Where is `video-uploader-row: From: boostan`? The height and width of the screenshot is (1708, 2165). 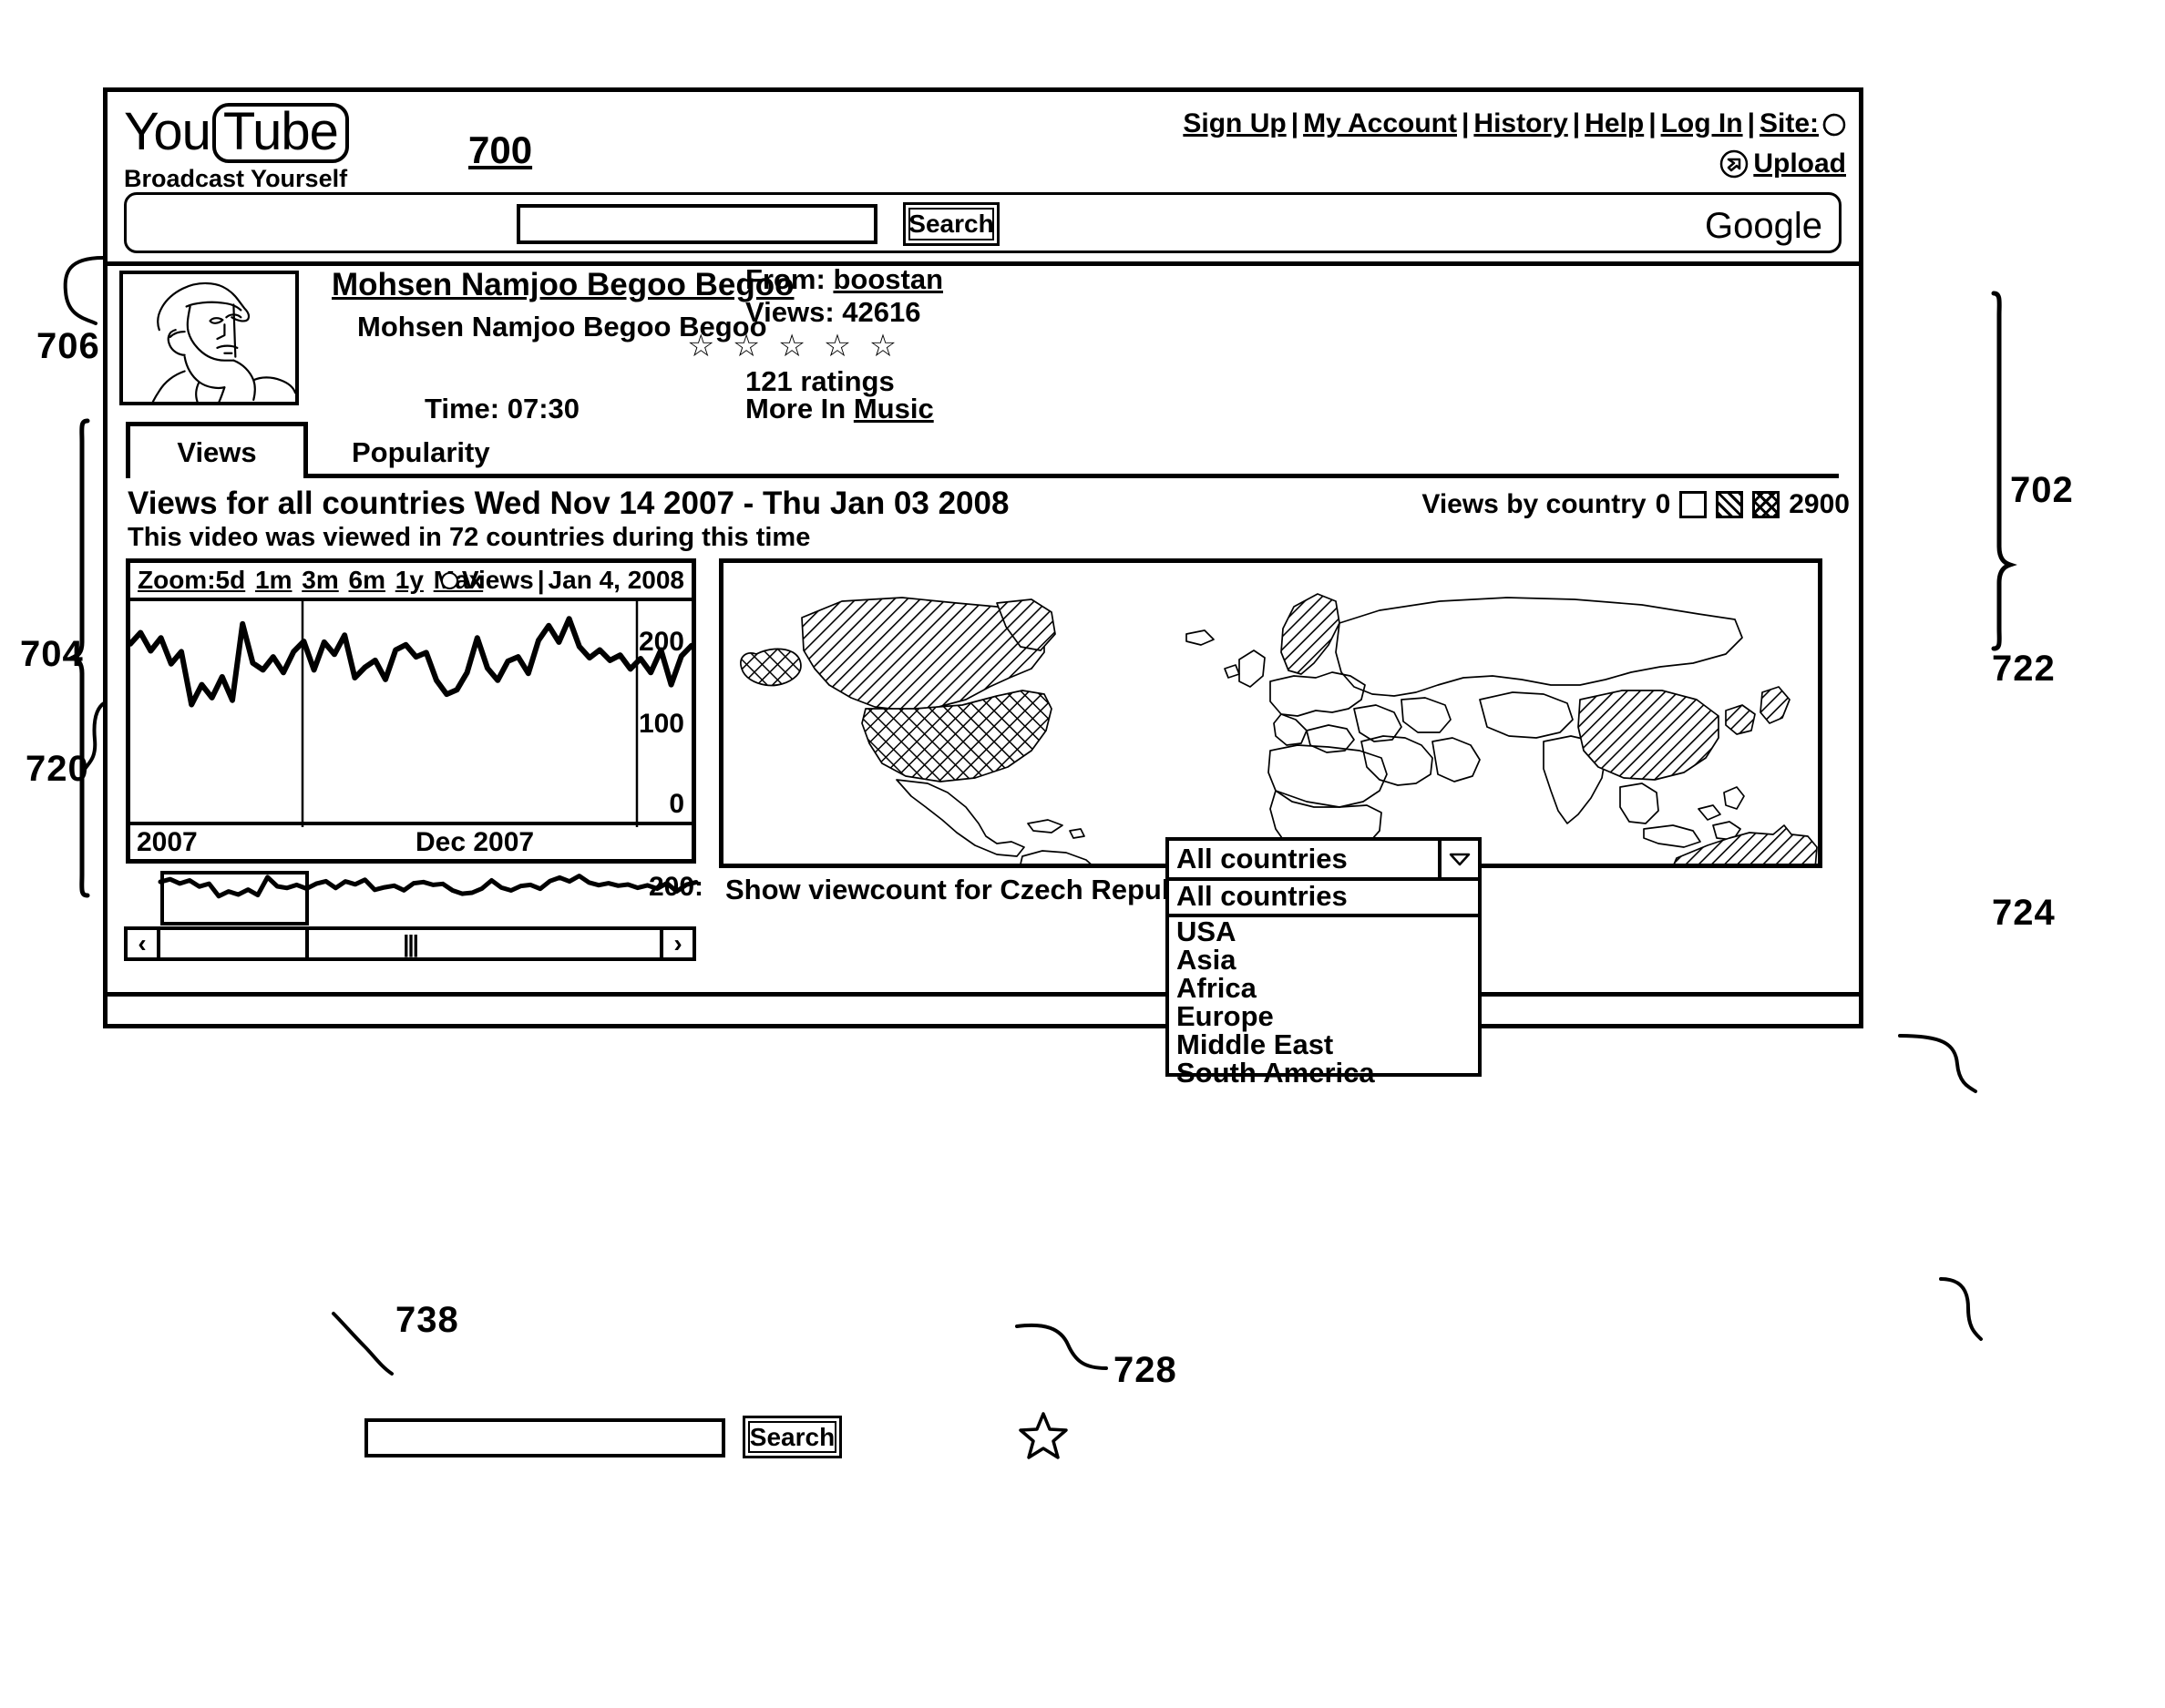 video-uploader-row: From: boostan is located at coordinates (844, 279).